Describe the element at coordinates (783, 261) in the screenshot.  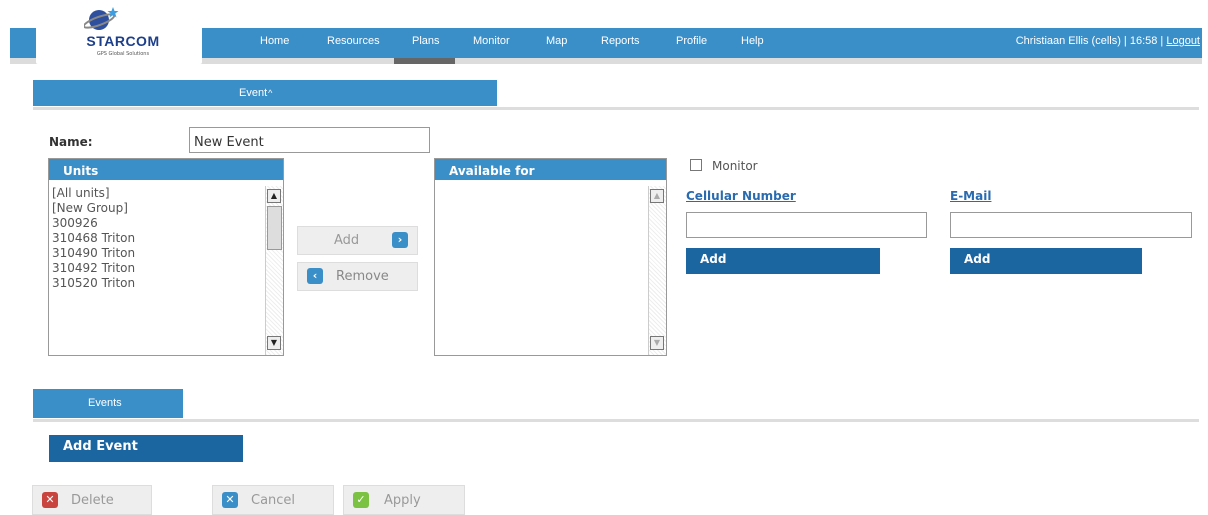
I see `add-cellular-button: Add` at that location.